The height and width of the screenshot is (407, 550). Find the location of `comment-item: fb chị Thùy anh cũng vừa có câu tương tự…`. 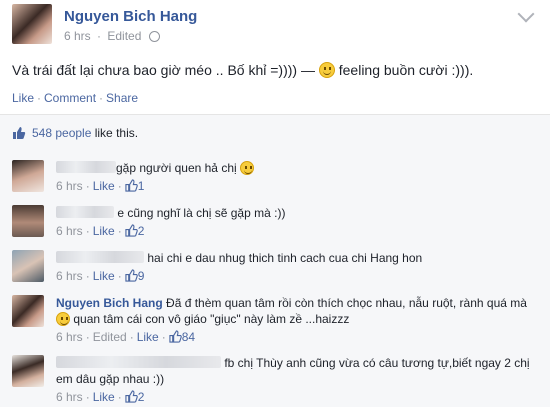

comment-item: fb chị Thùy anh cũng vừa có câu tương tự… is located at coordinates (277, 380).